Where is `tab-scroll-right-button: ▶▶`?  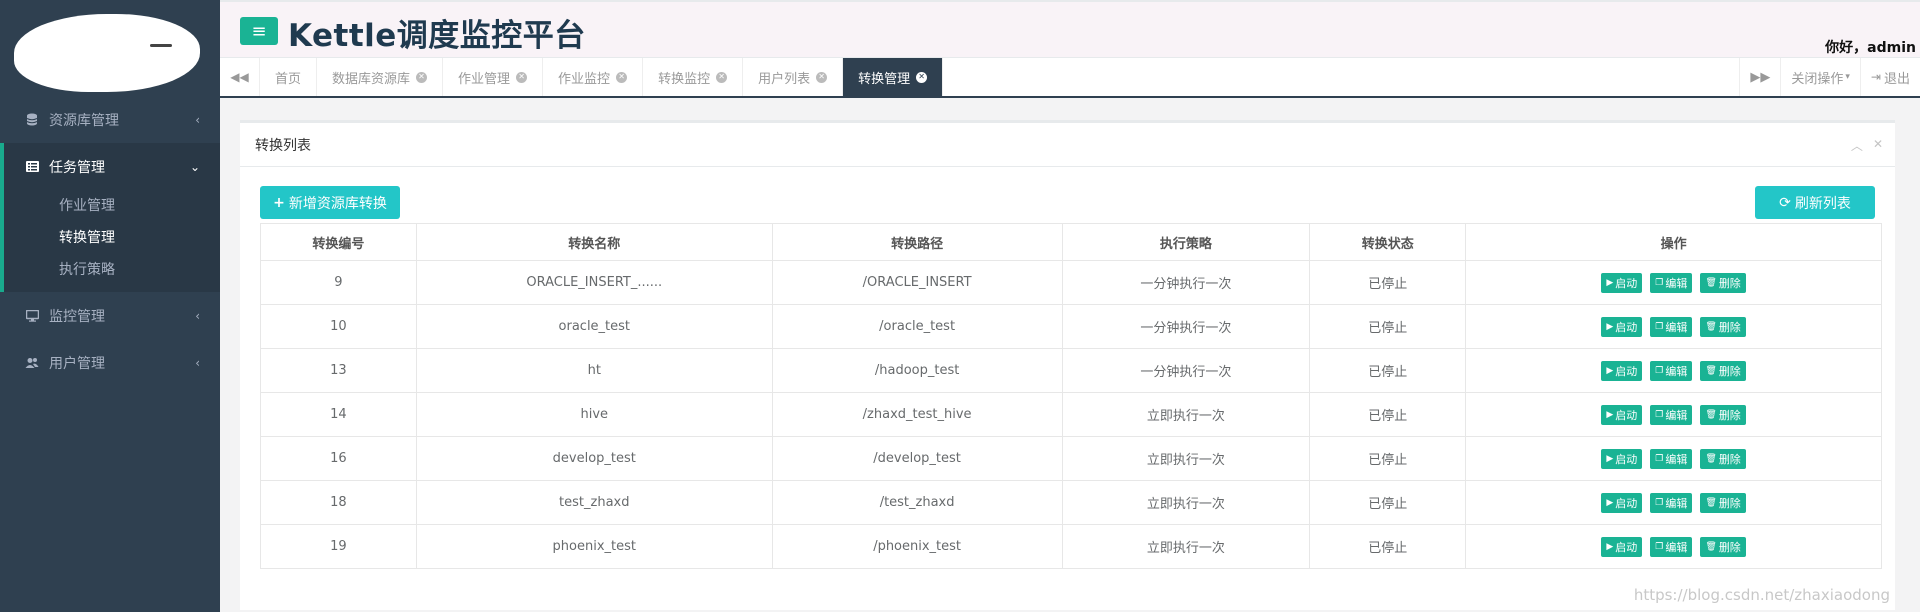
tab-scroll-right-button: ▶▶ is located at coordinates (1759, 77).